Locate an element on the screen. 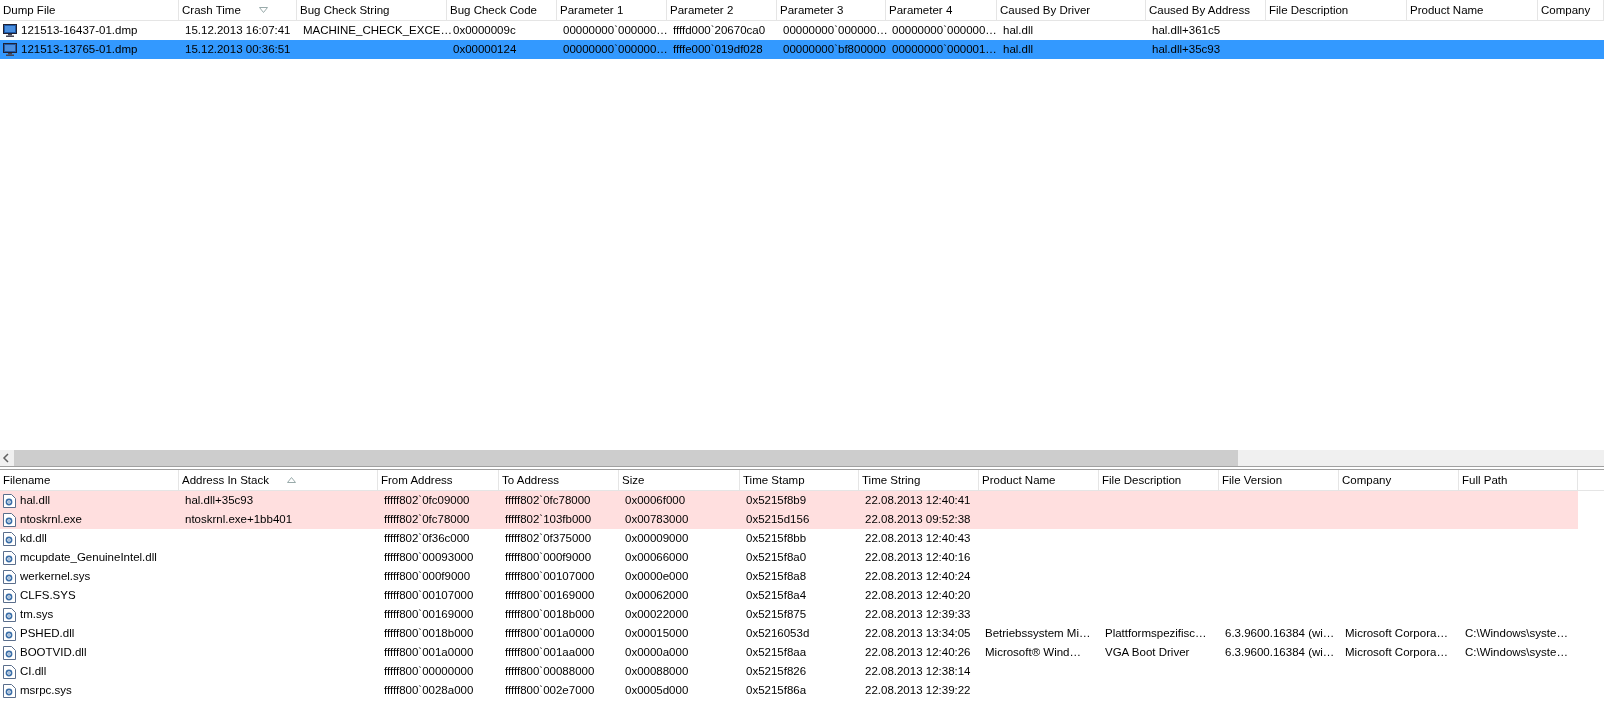 This screenshot has width=1604, height=705. table-cell-text: 0x0005d000 is located at coordinates (657, 690).